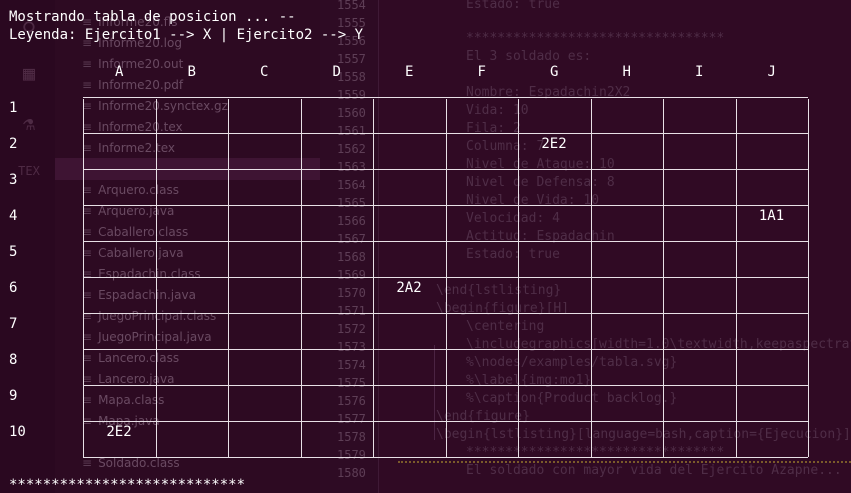  I want to click on row-header: 3, so click(13, 180).